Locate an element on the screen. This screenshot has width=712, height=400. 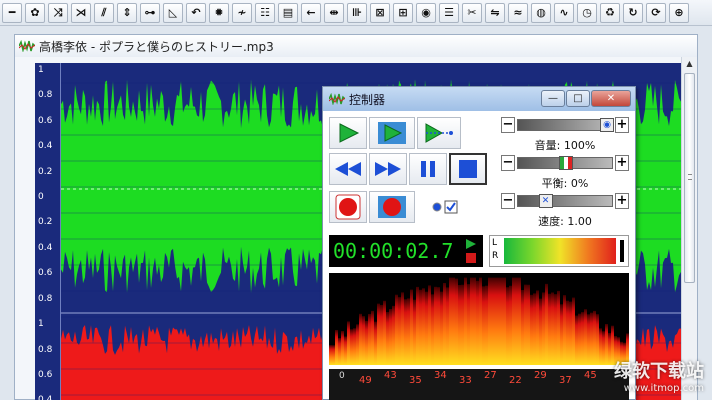
pitch-tool-button: ≈ is located at coordinates (518, 12).